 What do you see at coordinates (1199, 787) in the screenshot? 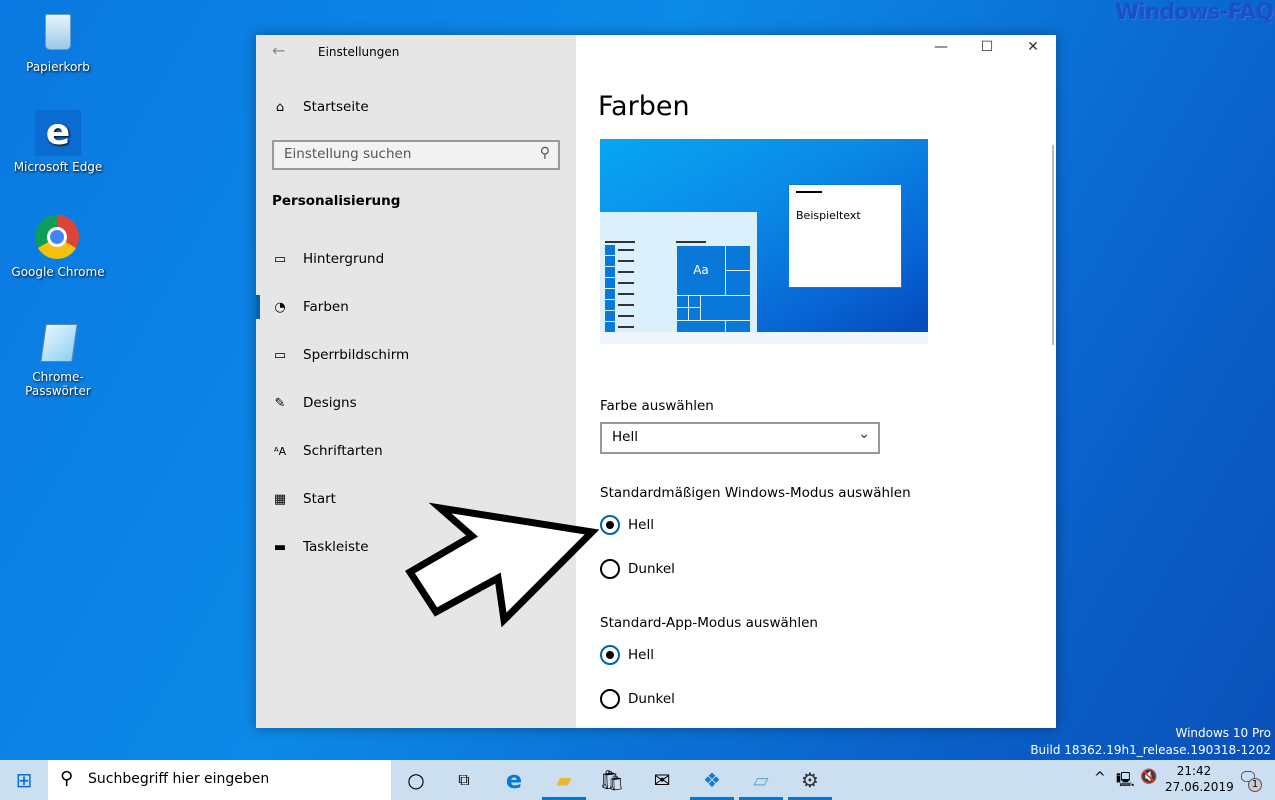
I see `date: 27.06.2019` at bounding box center [1199, 787].